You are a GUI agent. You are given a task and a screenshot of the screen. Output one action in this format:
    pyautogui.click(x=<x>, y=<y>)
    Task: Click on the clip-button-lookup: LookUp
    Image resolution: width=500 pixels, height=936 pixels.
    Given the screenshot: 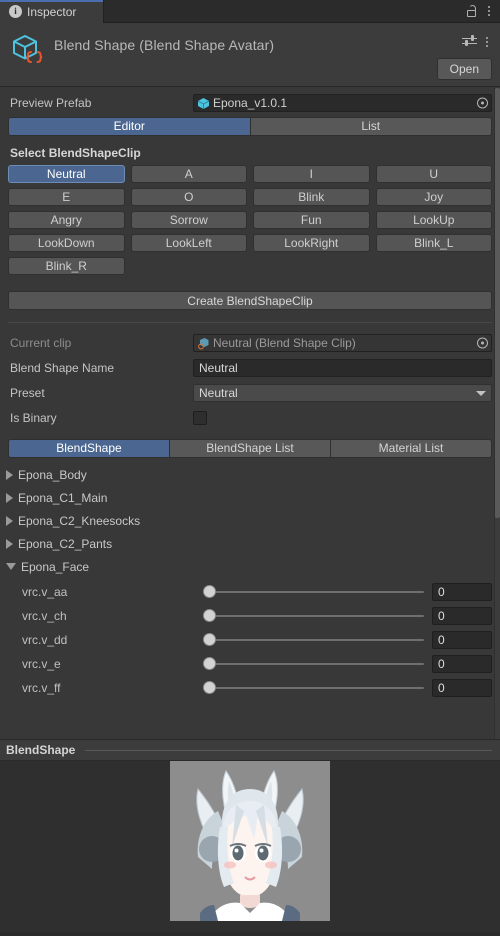 What is the action you would take?
    pyautogui.click(x=433, y=220)
    